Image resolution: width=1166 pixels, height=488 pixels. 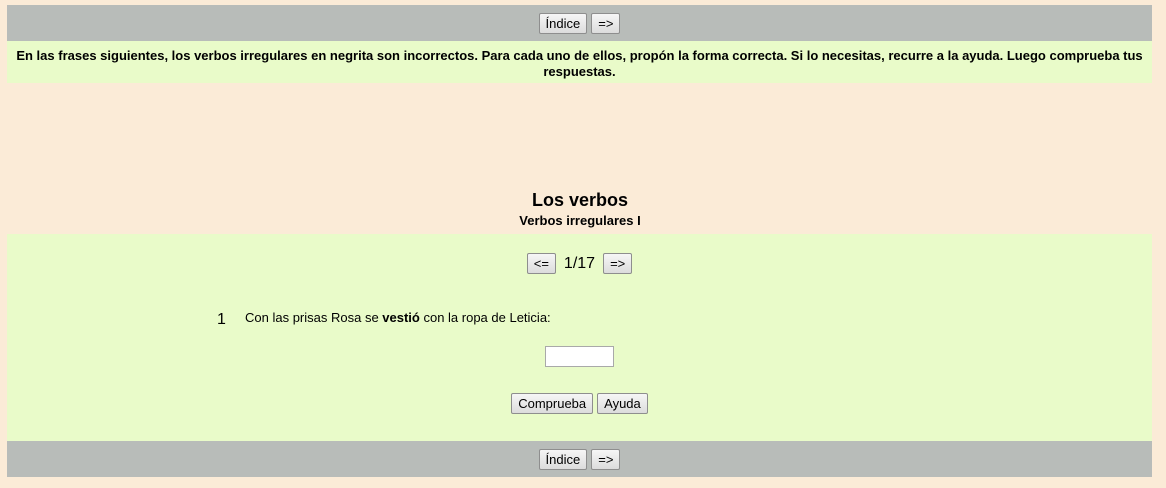 What do you see at coordinates (485, 317) in the screenshot?
I see `question-text-after: con la ropa de Leticia:` at bounding box center [485, 317].